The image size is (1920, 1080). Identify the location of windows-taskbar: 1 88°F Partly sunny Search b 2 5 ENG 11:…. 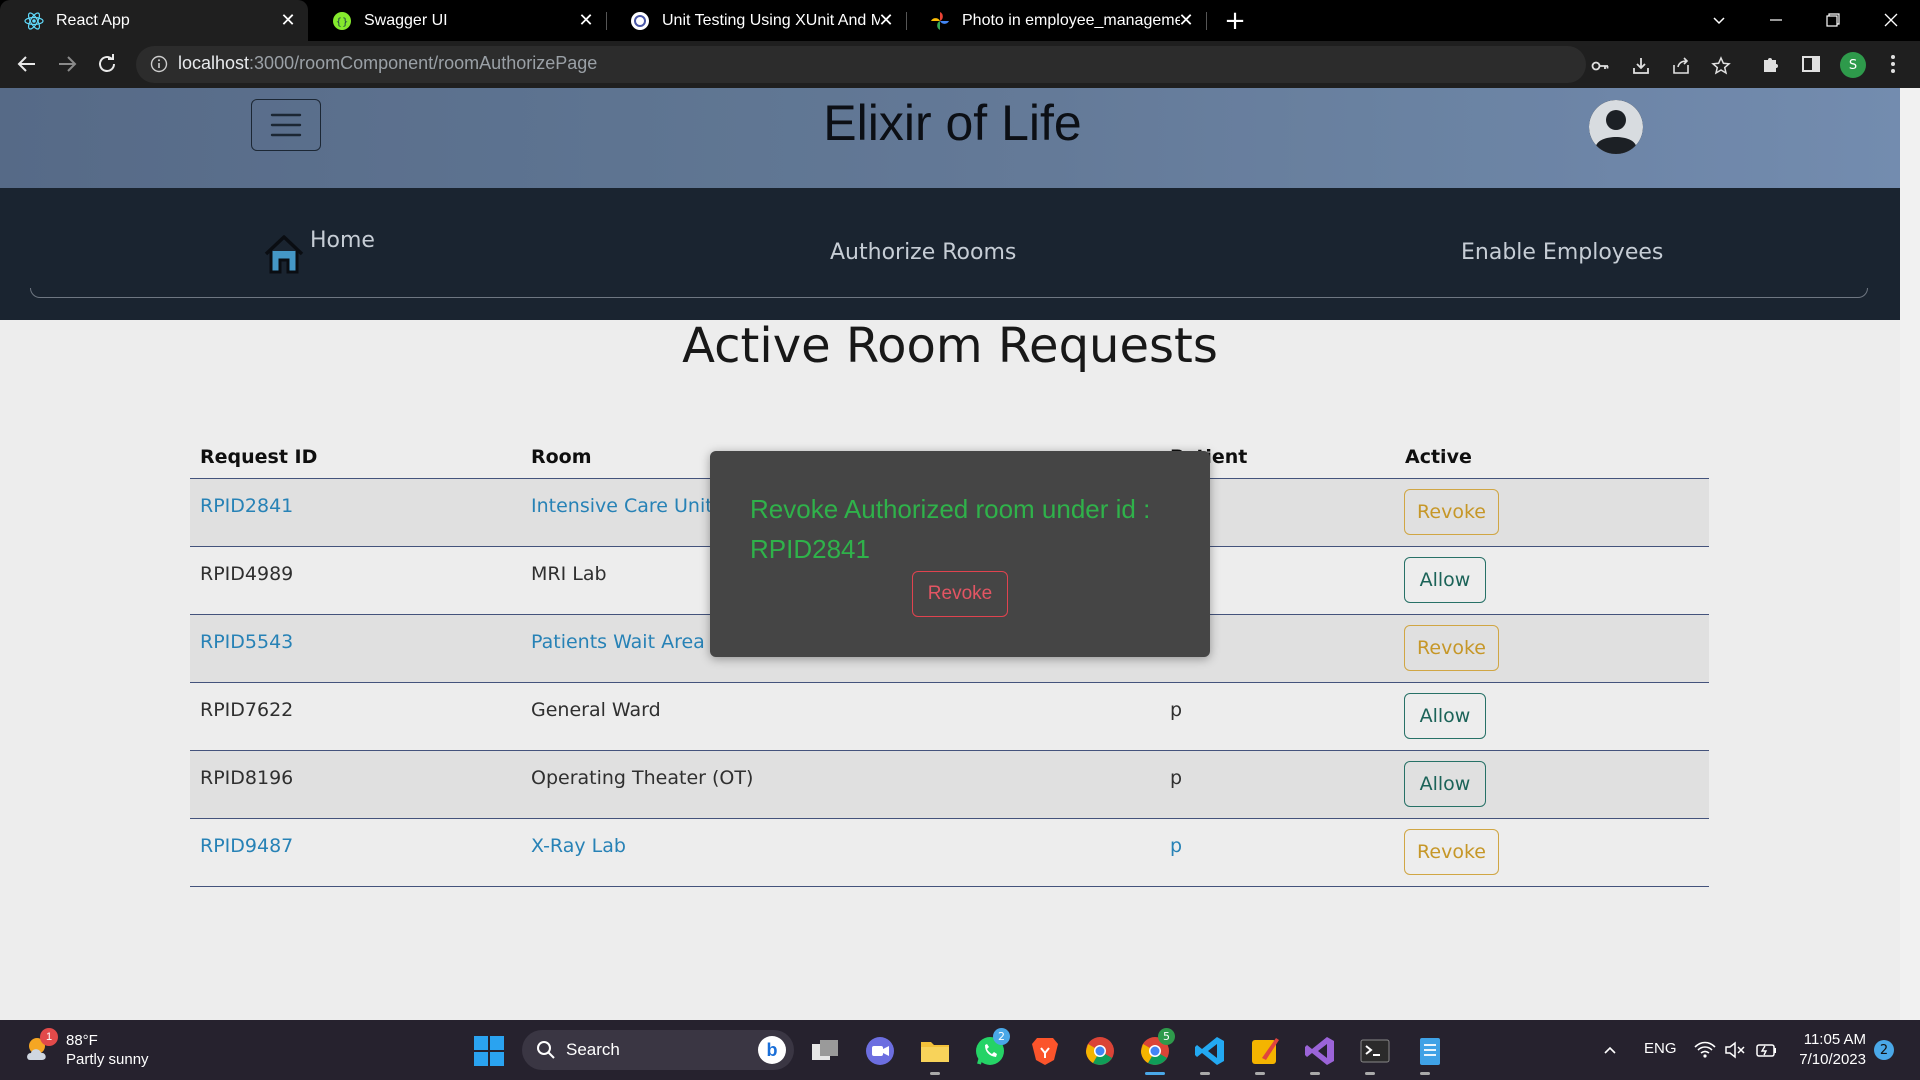
(960, 1050).